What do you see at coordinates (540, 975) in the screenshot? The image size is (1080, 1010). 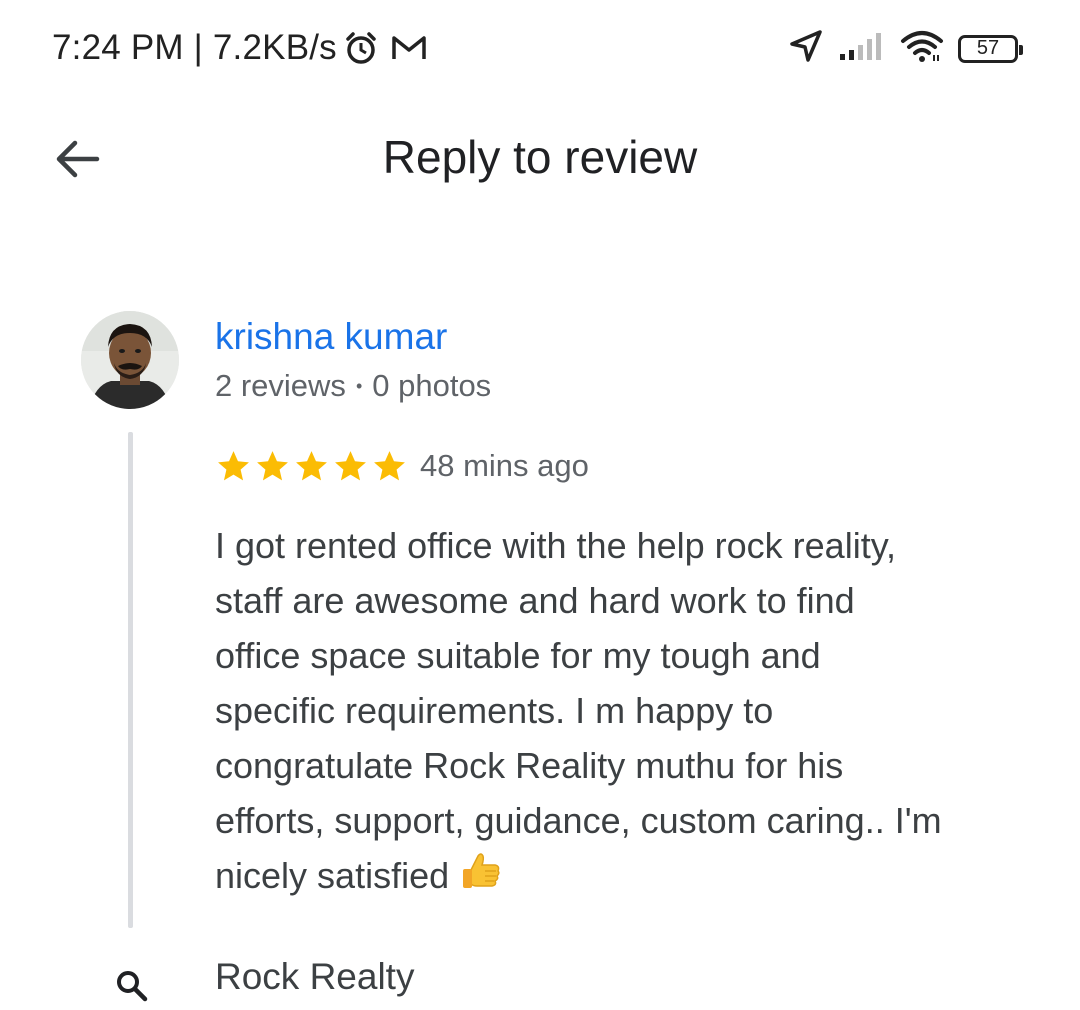 I see `business-row: Rock Realty` at bounding box center [540, 975].